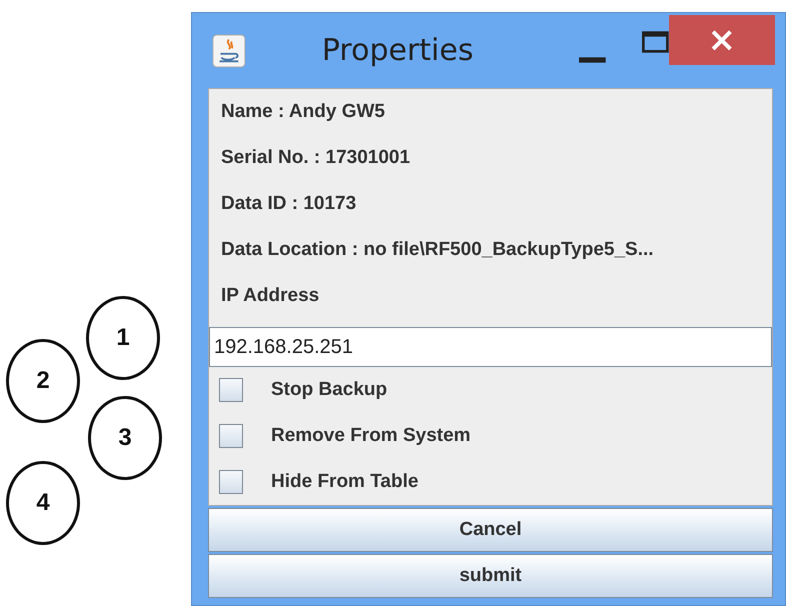 Image resolution: width=786 pixels, height=606 pixels. Describe the element at coordinates (329, 390) in the screenshot. I see `checkbox-label: Stop Backup` at that location.